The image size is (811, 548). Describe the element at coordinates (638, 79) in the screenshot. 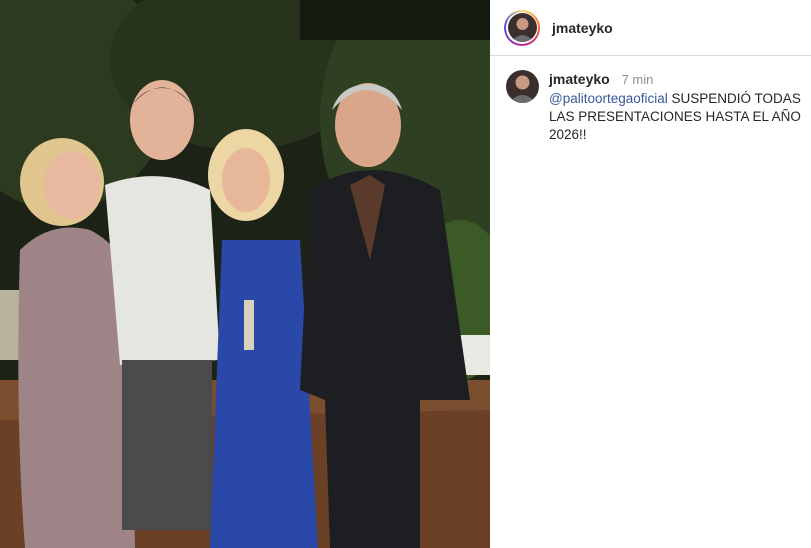

I see `comment-timestamp: 7 min` at that location.